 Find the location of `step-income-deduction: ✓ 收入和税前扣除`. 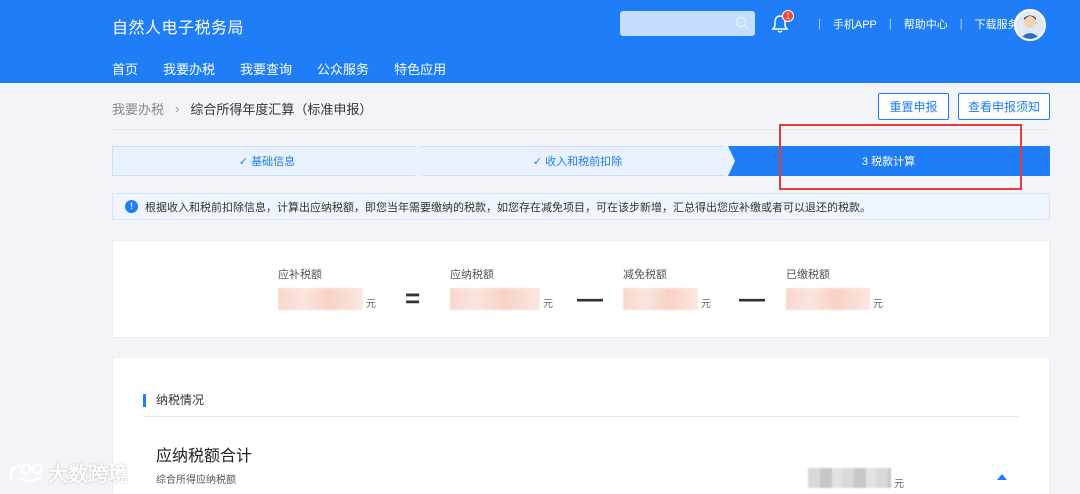

step-income-deduction: ✓ 收入和税前扣除 is located at coordinates (578, 161).